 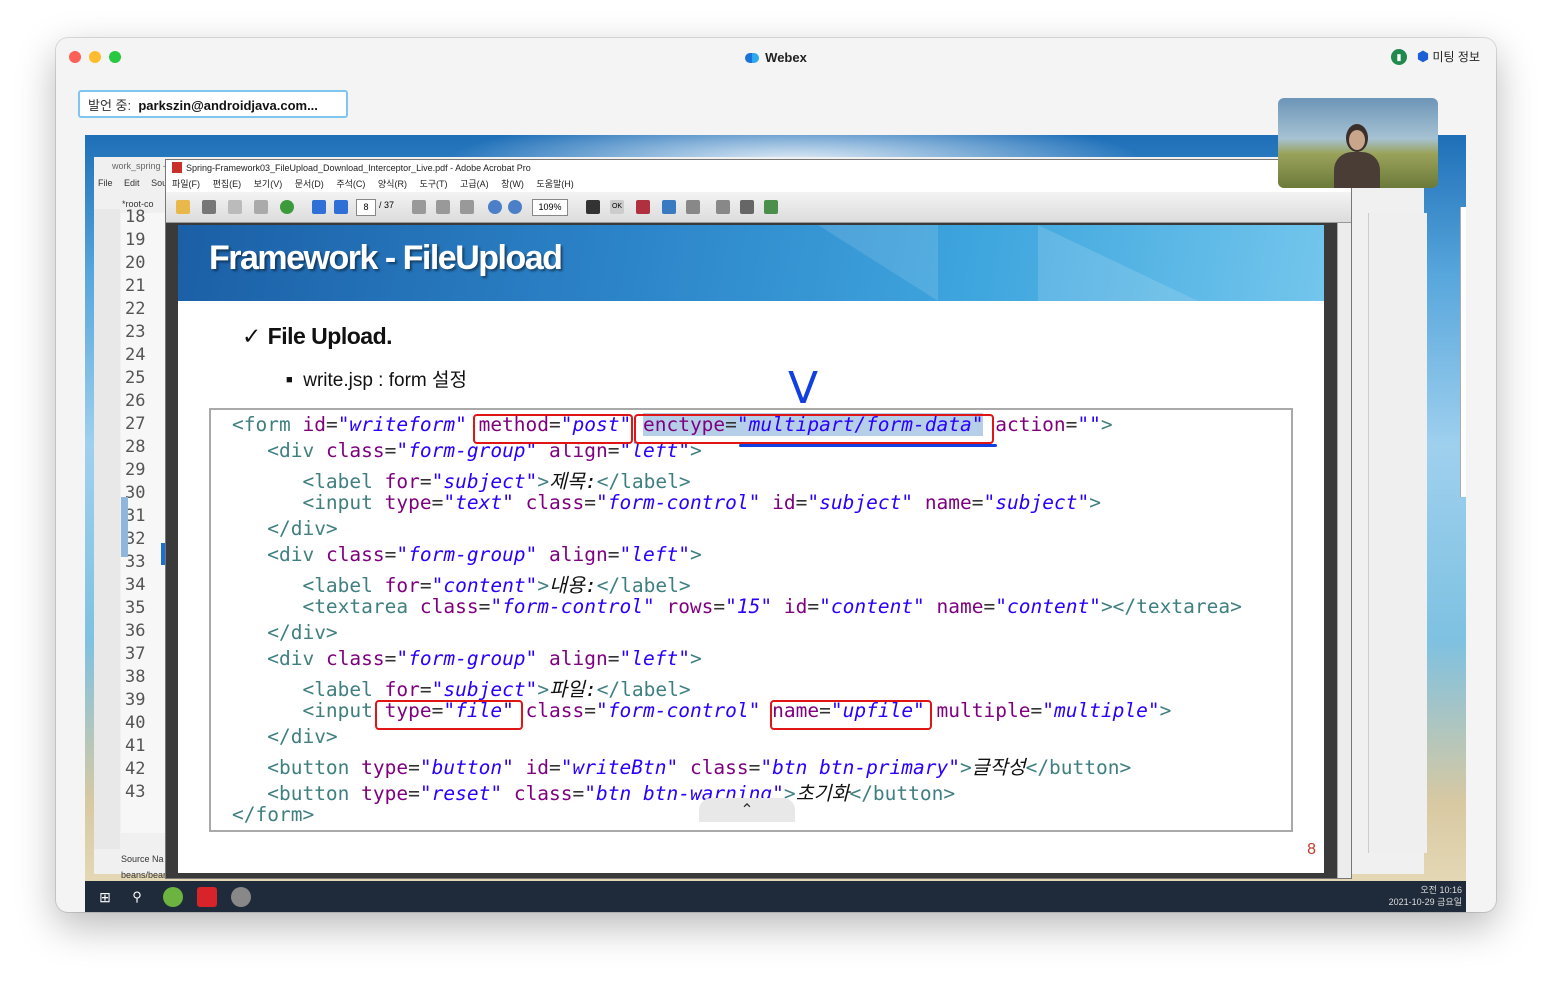 What do you see at coordinates (261, 207) in the screenshot?
I see `email-icon` at bounding box center [261, 207].